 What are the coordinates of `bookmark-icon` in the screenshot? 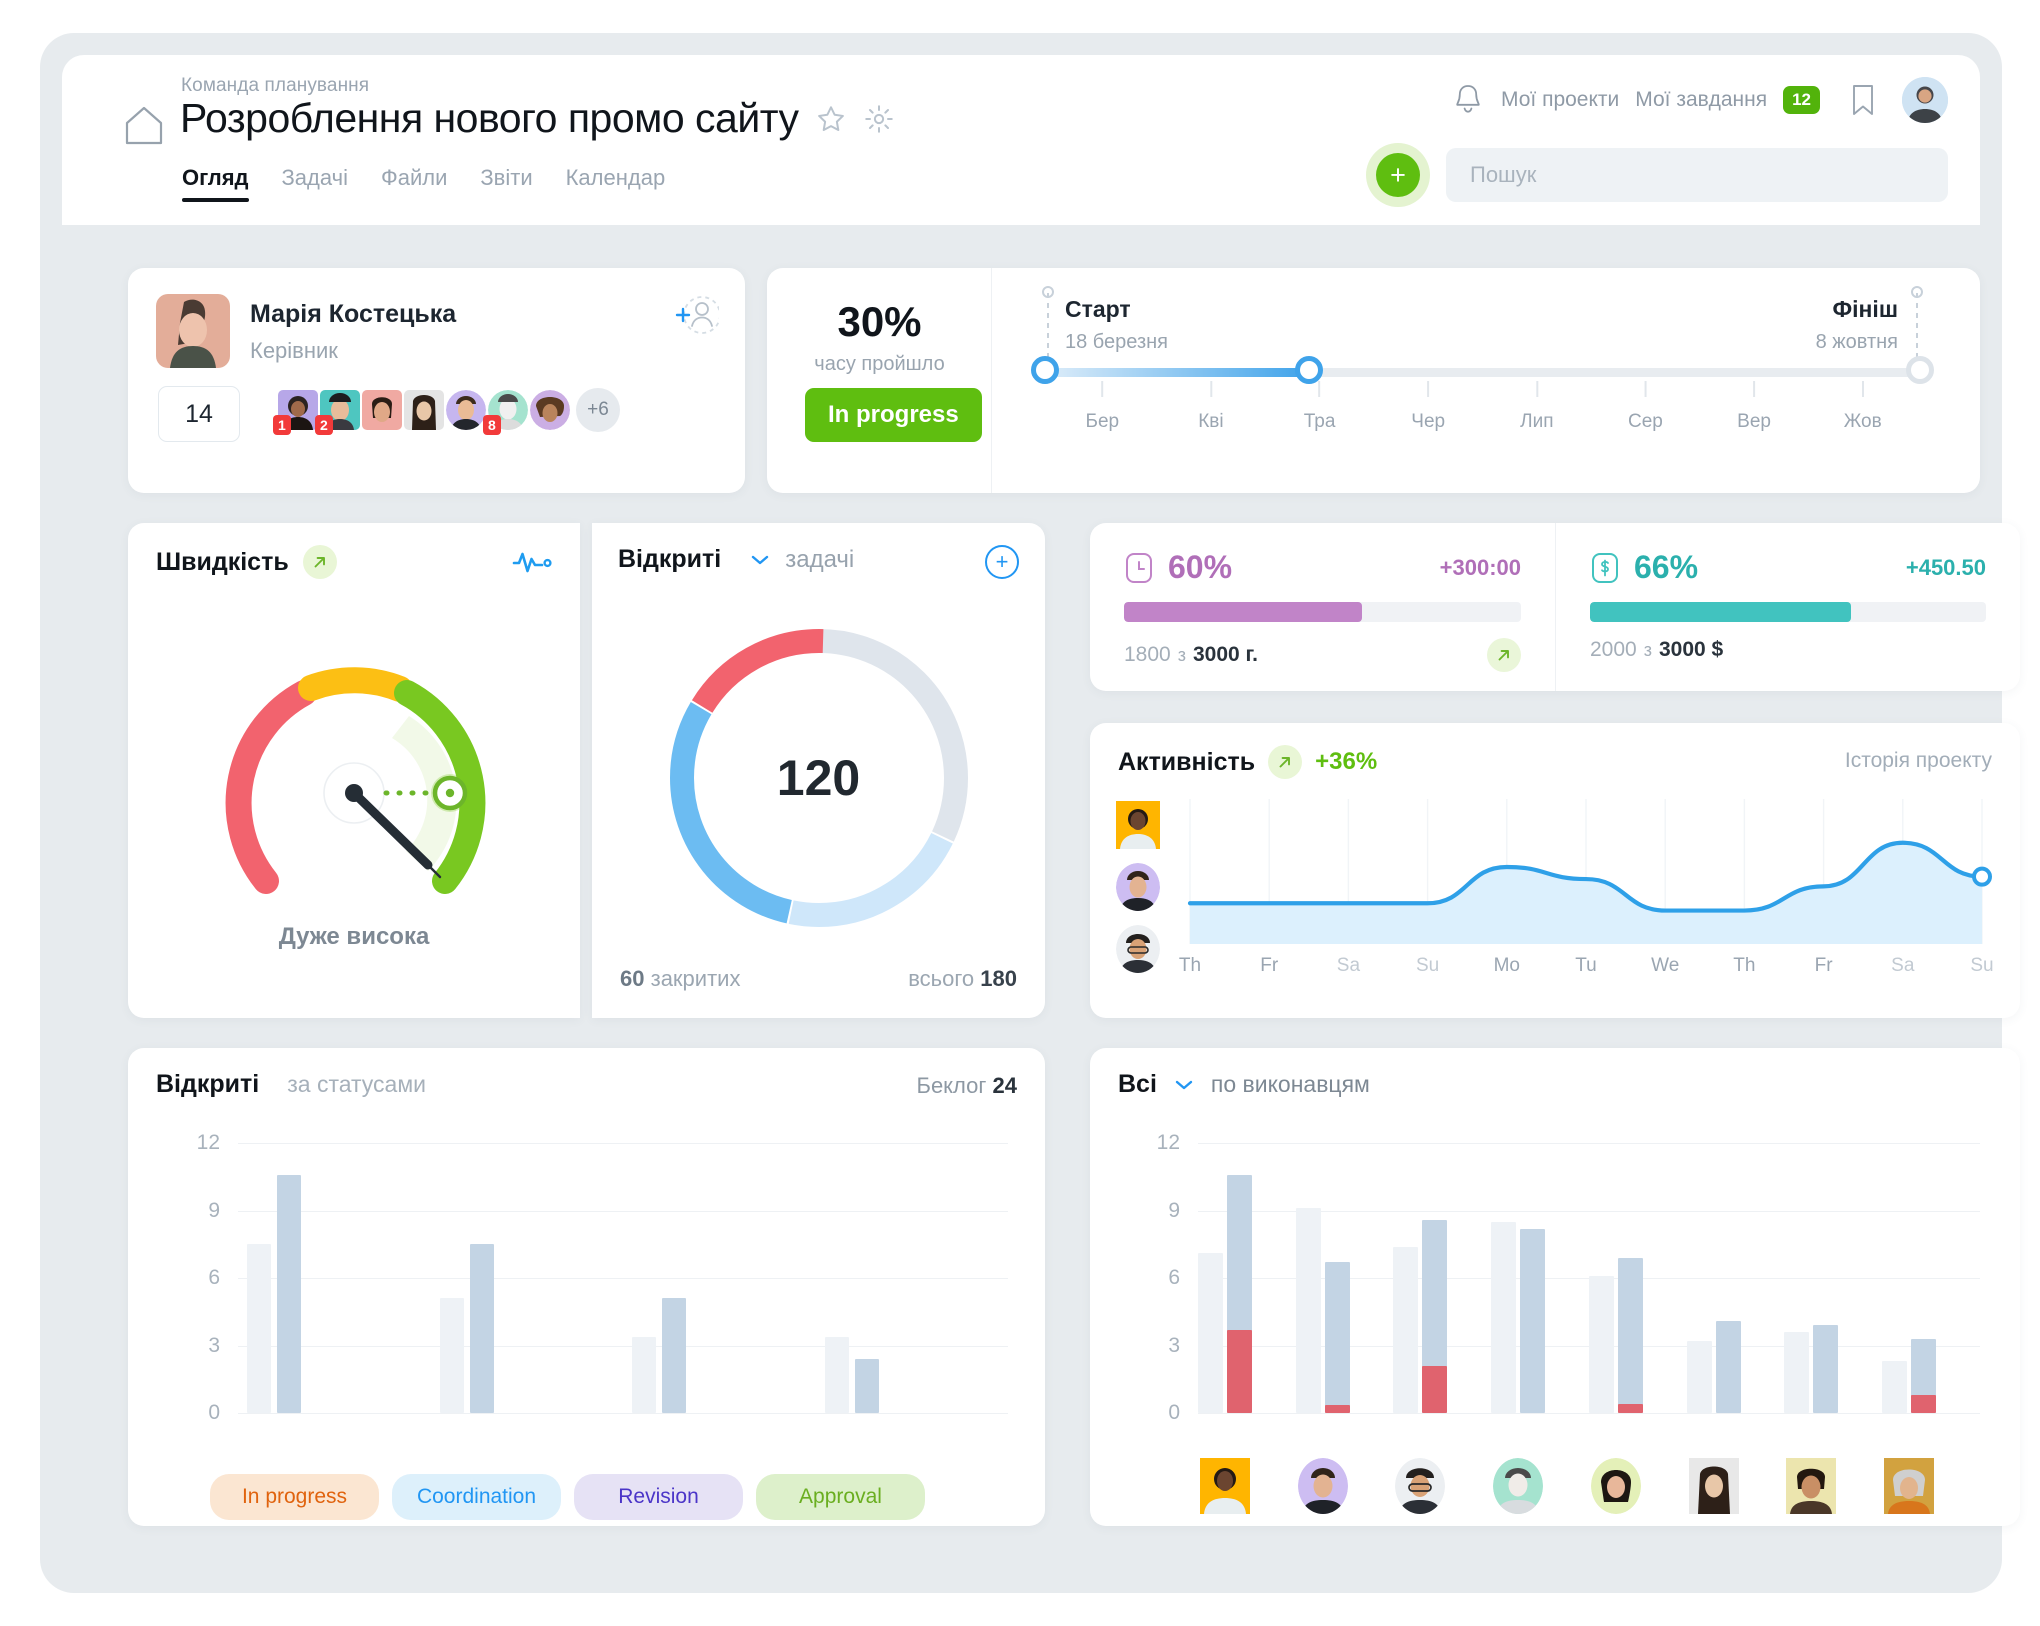 It's located at (1863, 100).